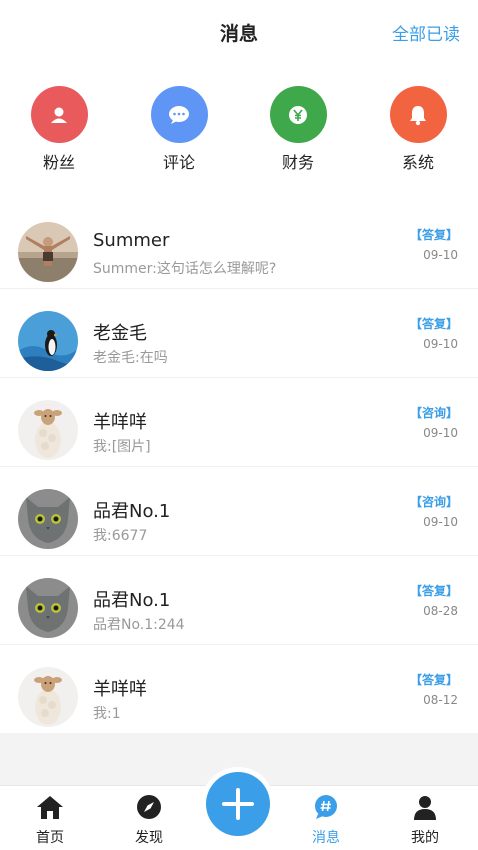 The width and height of the screenshot is (478, 850). Describe the element at coordinates (178, 162) in the screenshot. I see `category-label: 评论` at that location.